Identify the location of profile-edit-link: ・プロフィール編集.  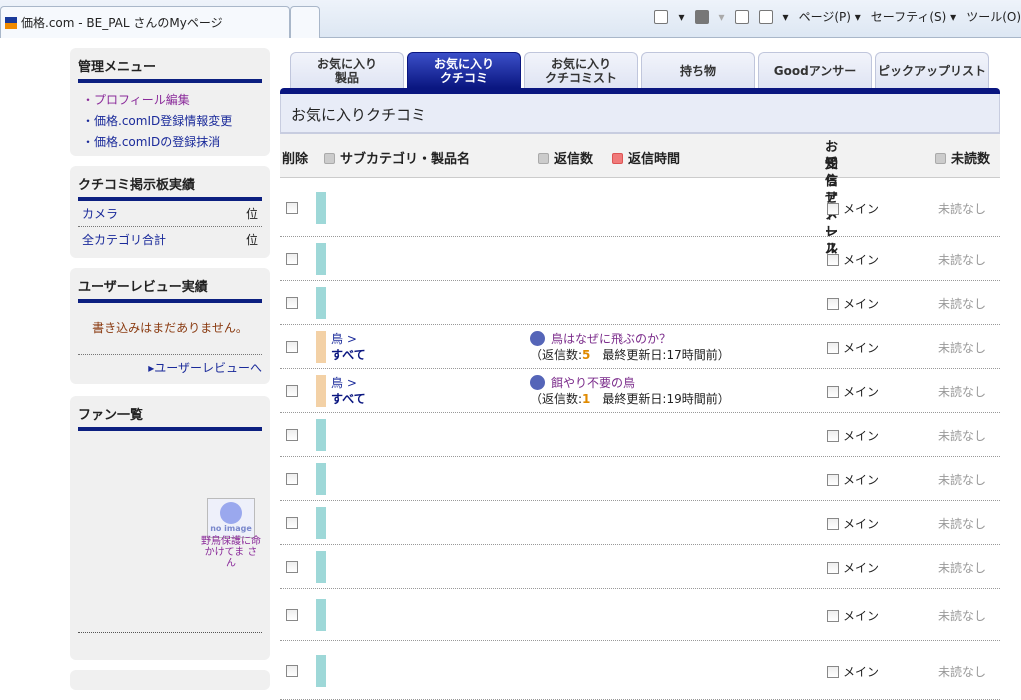
(170, 99).